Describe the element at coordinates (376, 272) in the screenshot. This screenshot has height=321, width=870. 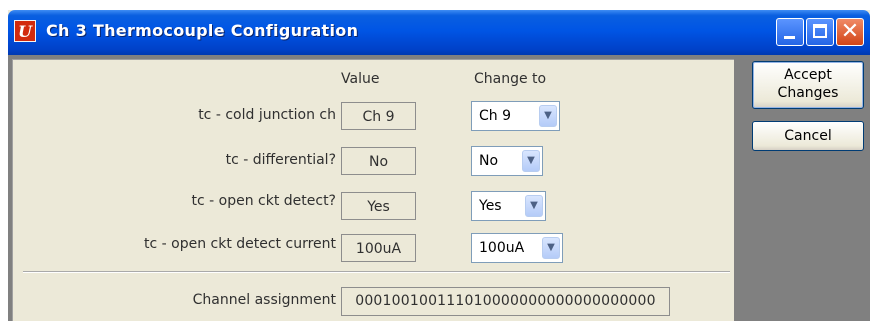
I see `divider` at that location.